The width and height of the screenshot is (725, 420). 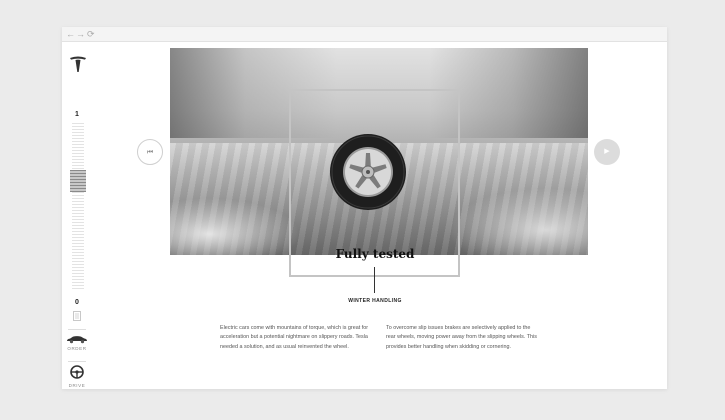 I want to click on hero-snow-right, so click(x=518, y=221).